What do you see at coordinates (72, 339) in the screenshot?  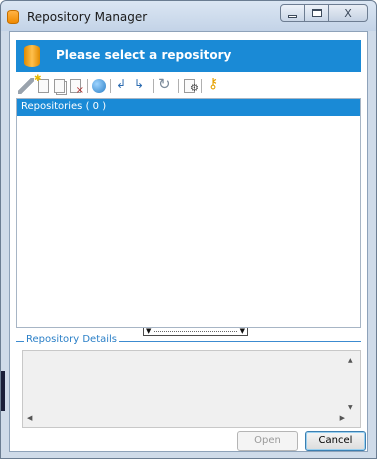 I see `repository-details-label: Repository Details` at bounding box center [72, 339].